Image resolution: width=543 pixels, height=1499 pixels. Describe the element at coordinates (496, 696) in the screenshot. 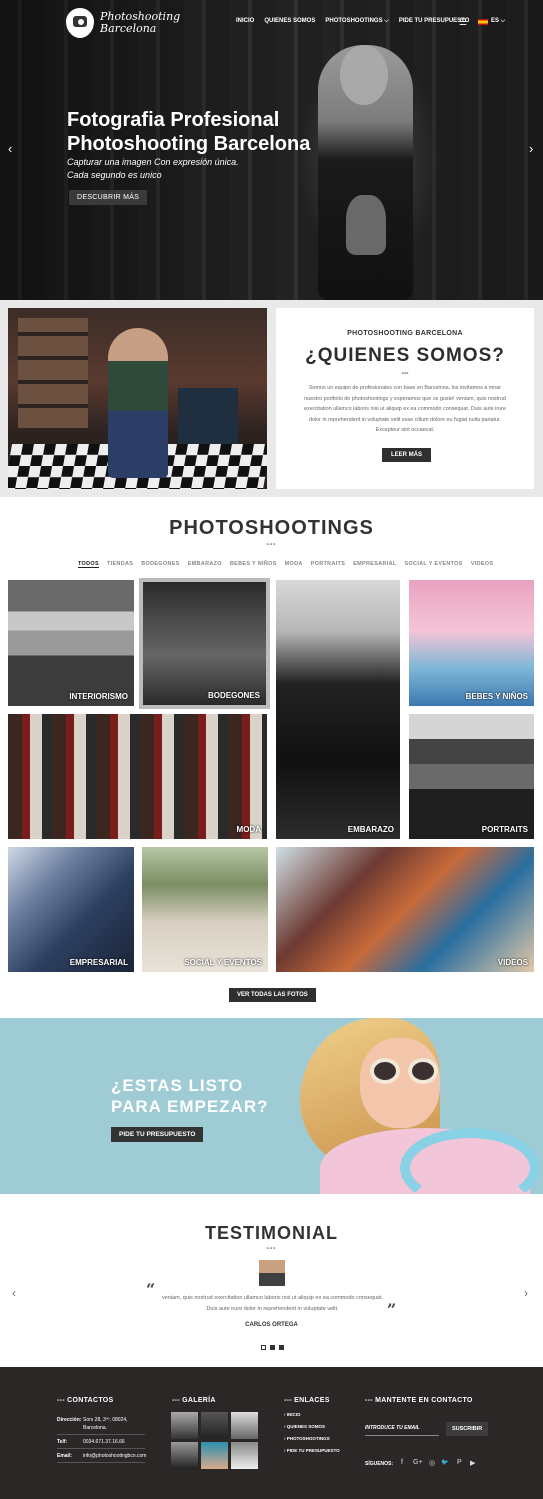

I see `tile-label: BEBES Y NIÑOS` at that location.